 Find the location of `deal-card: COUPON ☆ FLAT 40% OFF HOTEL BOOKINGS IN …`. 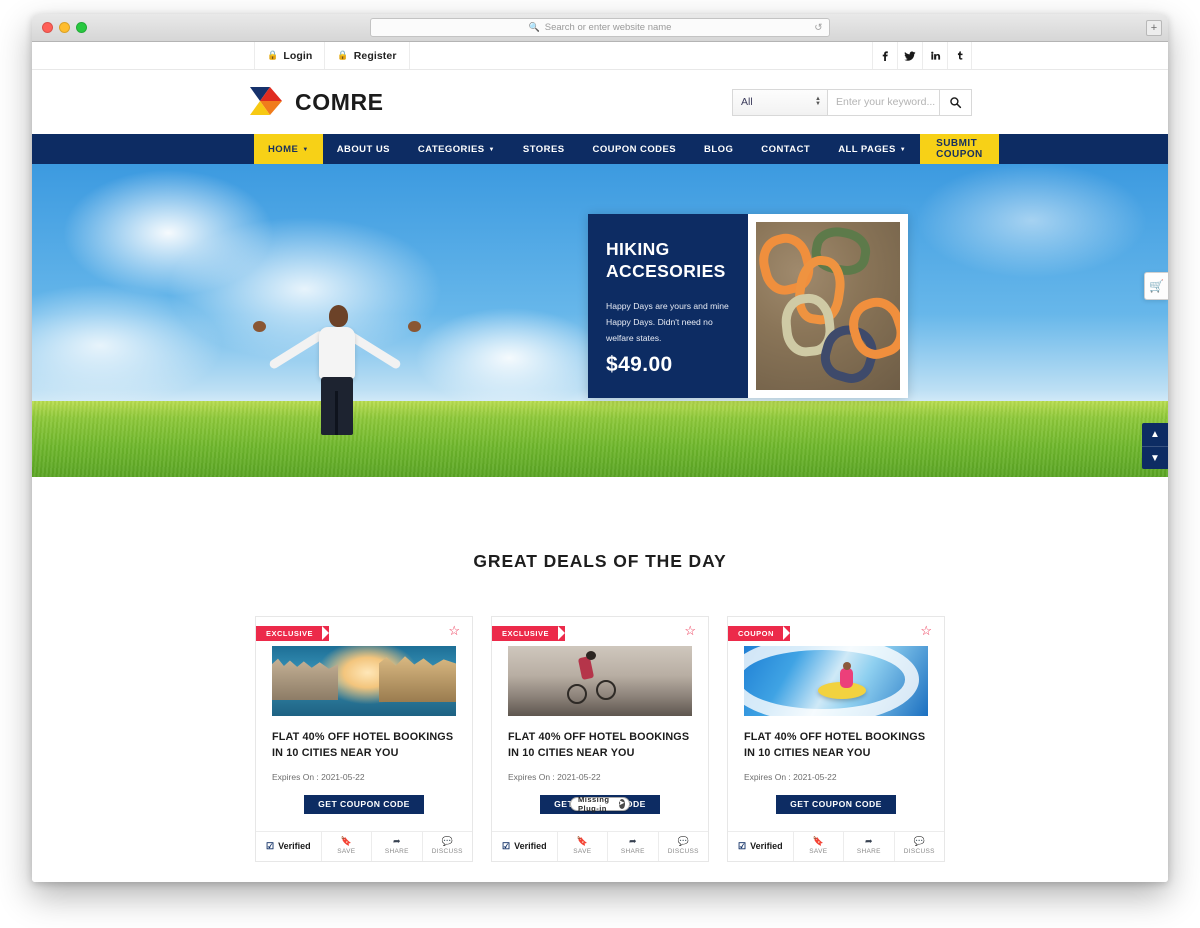

deal-card: COUPON ☆ FLAT 40% OFF HOTEL BOOKINGS IN … is located at coordinates (836, 739).